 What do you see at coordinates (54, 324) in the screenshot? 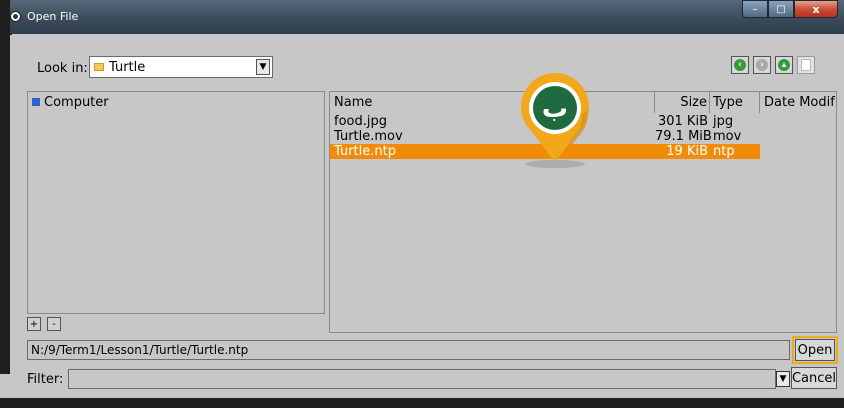
I see `remove-place-button: -` at bounding box center [54, 324].